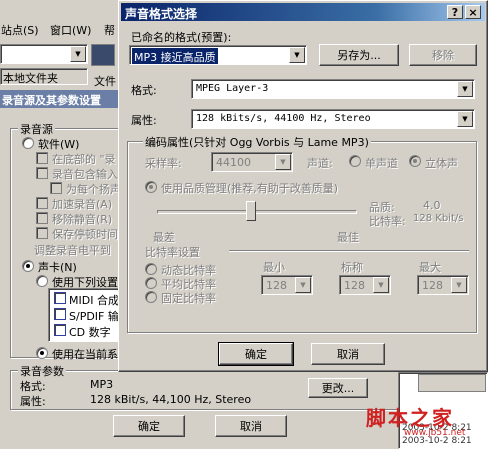  I want to click on dialog-titlebar: 声音格式选择 ? ×, so click(303, 12).